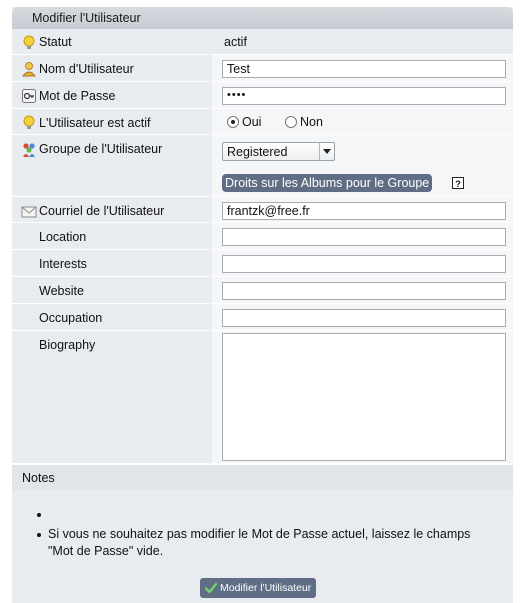 This screenshot has height=603, width=529. I want to click on active-no-label: Non, so click(311, 122).